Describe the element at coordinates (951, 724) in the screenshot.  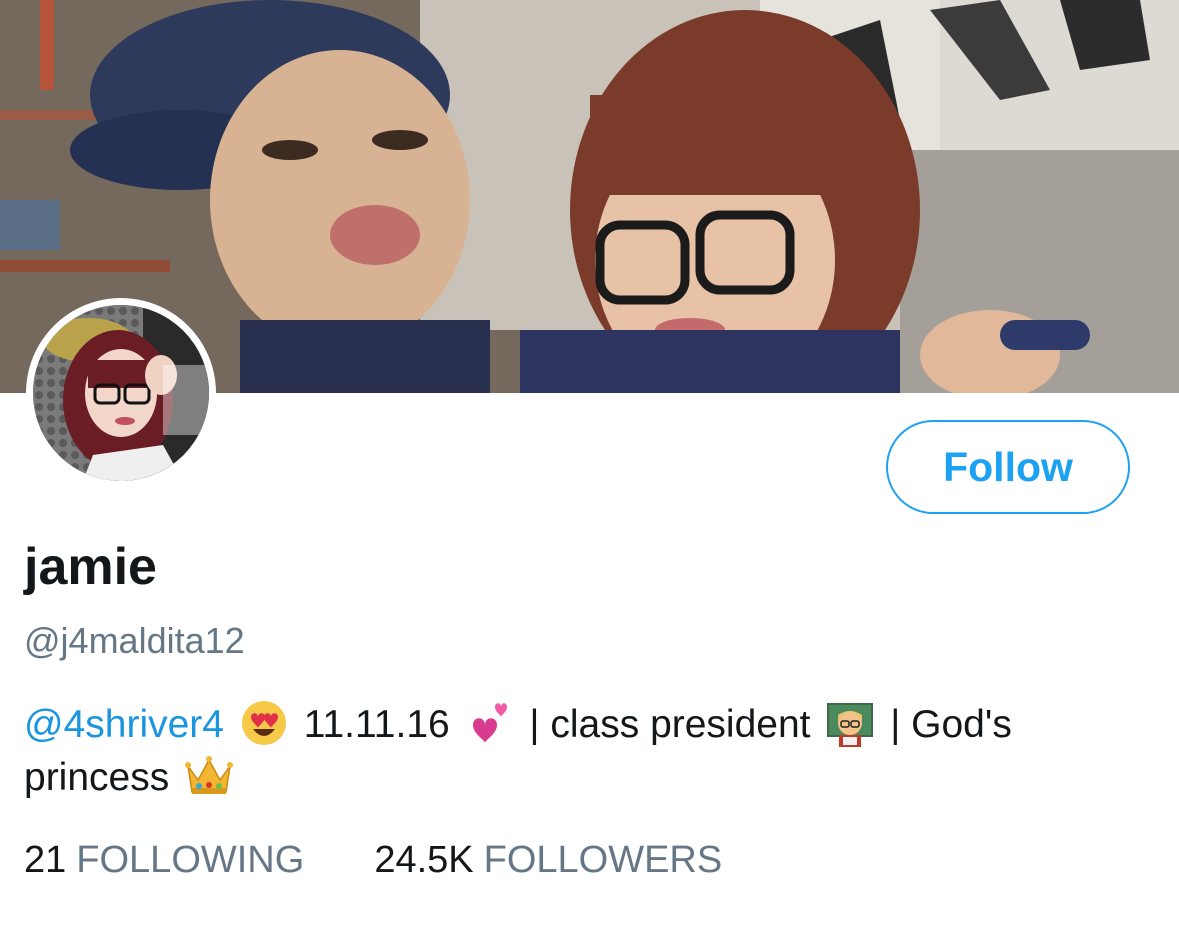
I see `bio-gods: | God's` at that location.